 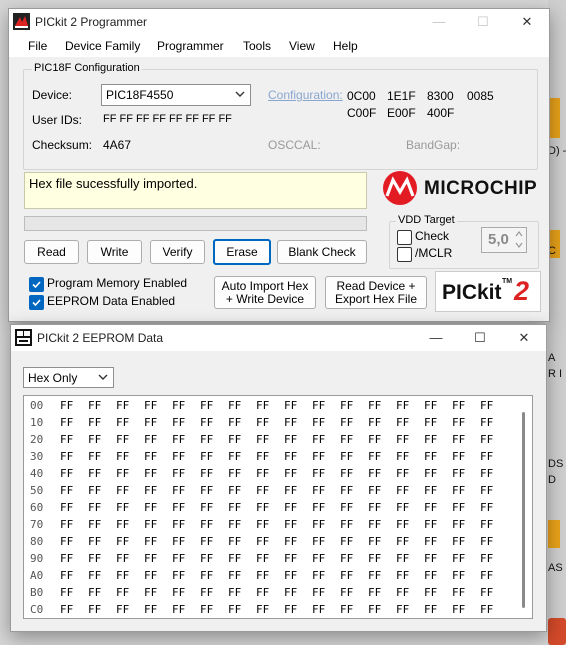 I want to click on auto-import-write-button: Auto Import Hex + Write Device, so click(x=265, y=292).